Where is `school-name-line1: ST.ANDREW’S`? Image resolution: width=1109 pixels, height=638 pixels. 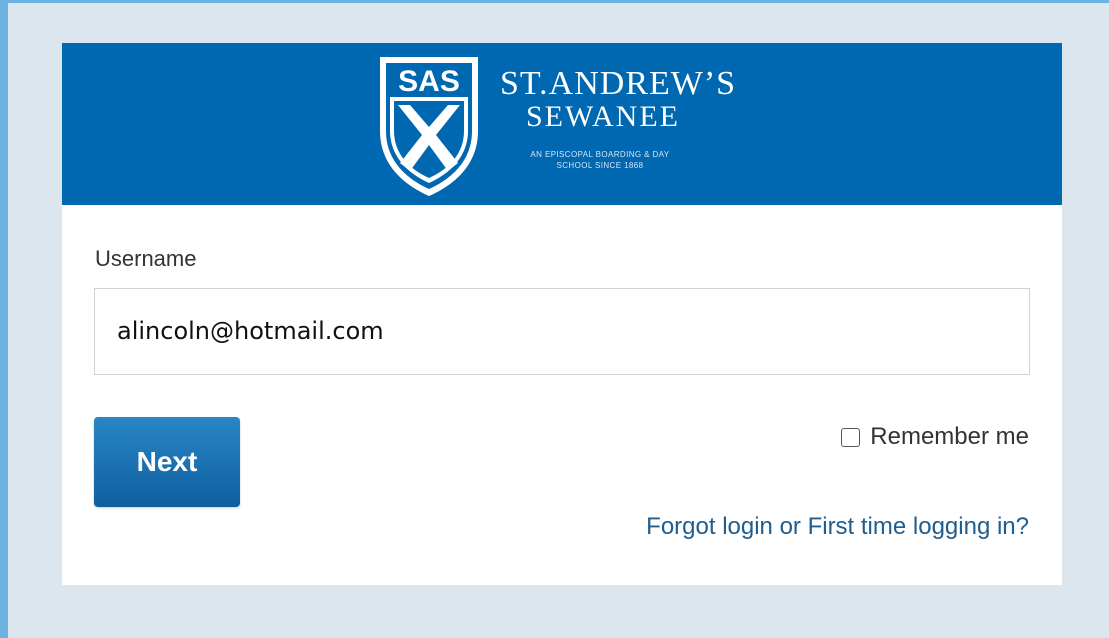 school-name-line1: ST.ANDREW’S is located at coordinates (618, 83).